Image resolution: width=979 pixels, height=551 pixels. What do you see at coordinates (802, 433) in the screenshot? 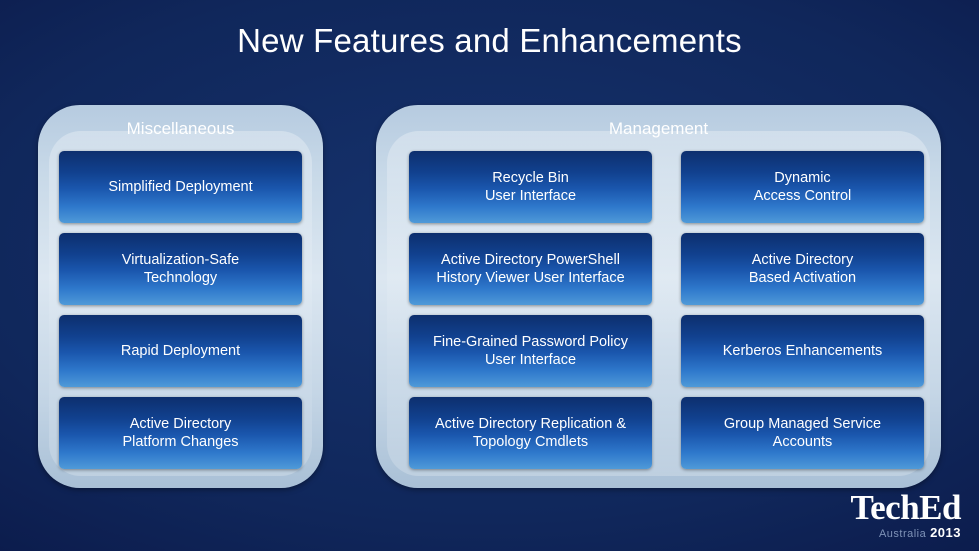
I see `card-group-managed-service-accounts: Group Managed Service Accounts` at bounding box center [802, 433].